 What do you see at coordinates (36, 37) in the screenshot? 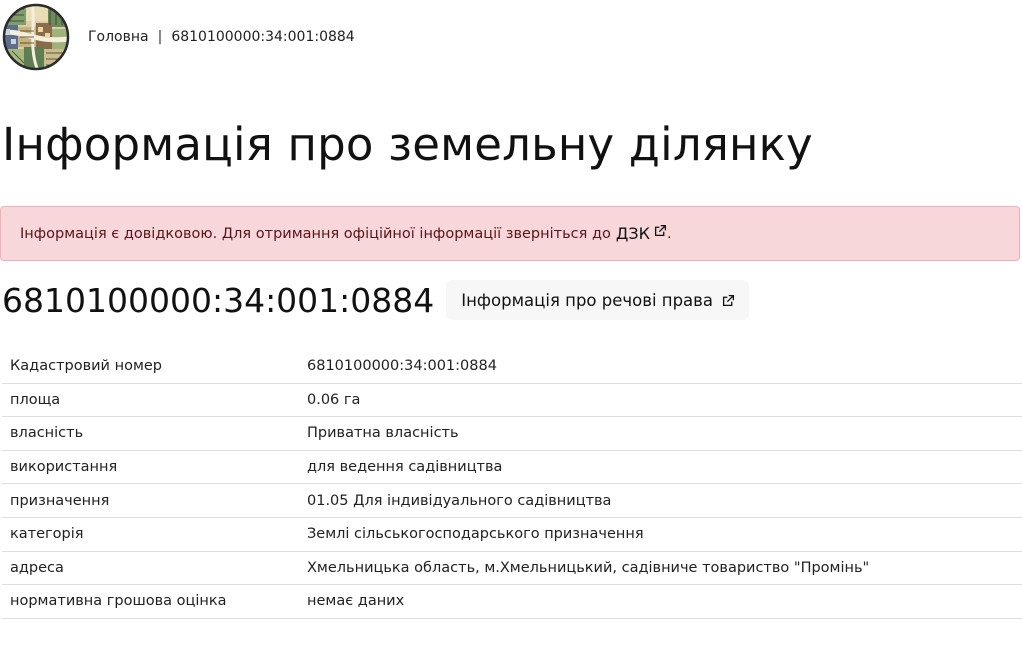
I see `site-logo` at bounding box center [36, 37].